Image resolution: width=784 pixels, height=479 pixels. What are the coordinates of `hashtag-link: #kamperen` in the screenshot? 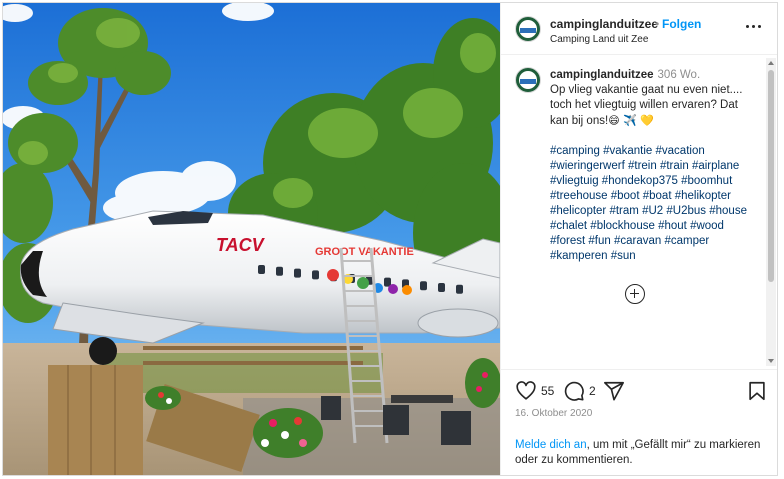 It's located at (579, 256).